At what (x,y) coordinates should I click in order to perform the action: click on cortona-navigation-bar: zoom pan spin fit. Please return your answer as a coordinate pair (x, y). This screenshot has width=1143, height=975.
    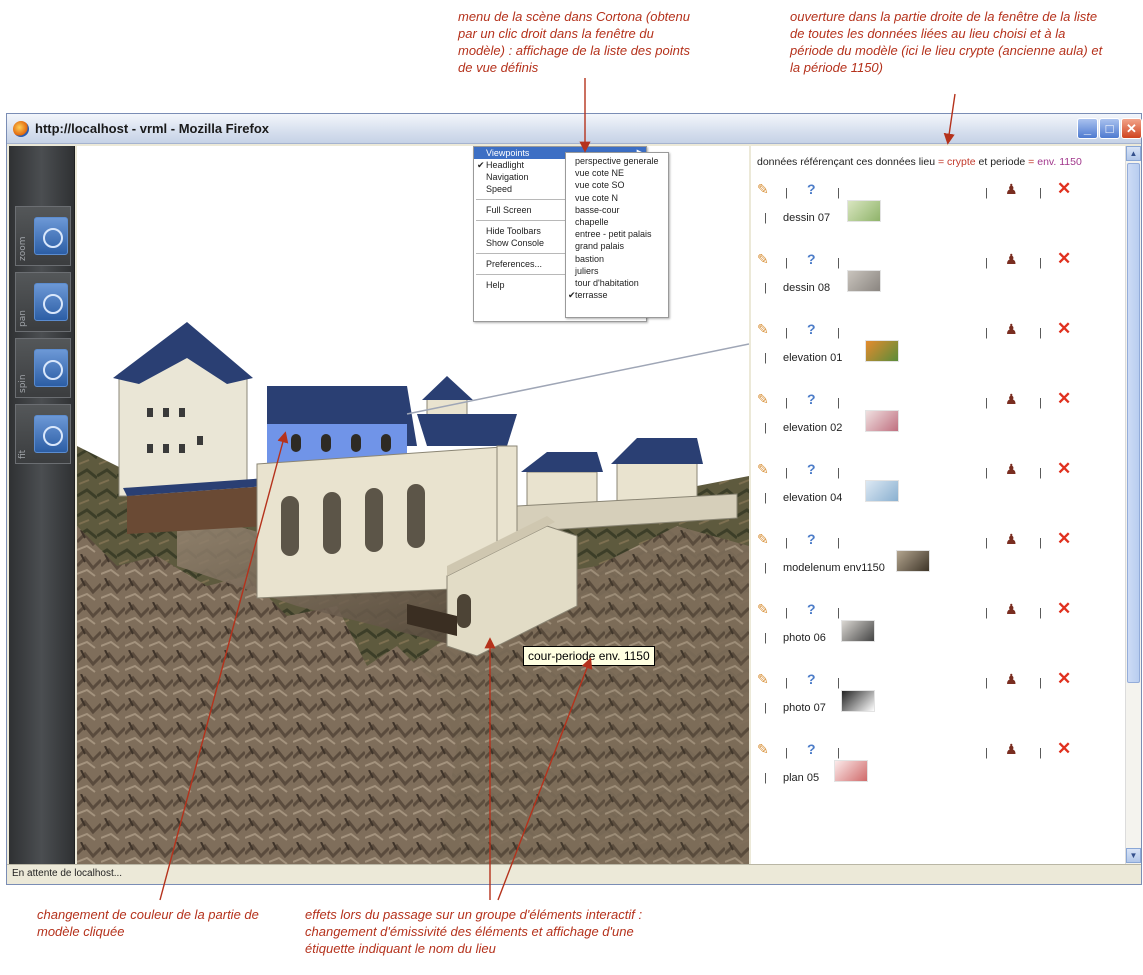
    Looking at the image, I should click on (42, 505).